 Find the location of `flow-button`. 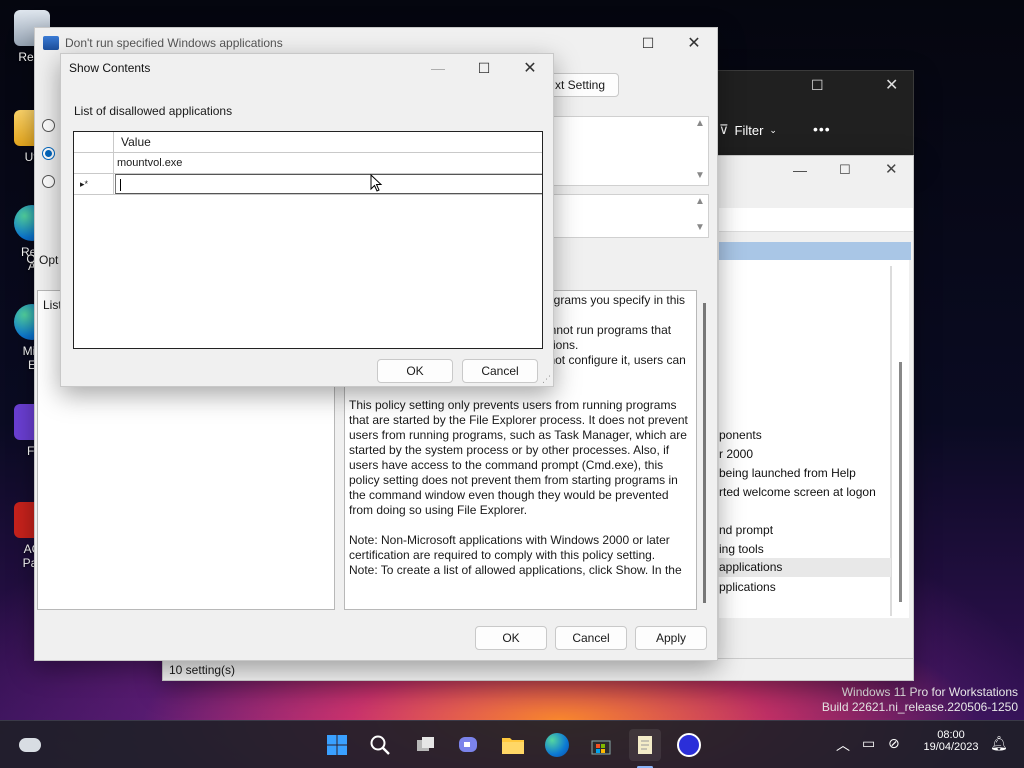

flow-button is located at coordinates (689, 745).